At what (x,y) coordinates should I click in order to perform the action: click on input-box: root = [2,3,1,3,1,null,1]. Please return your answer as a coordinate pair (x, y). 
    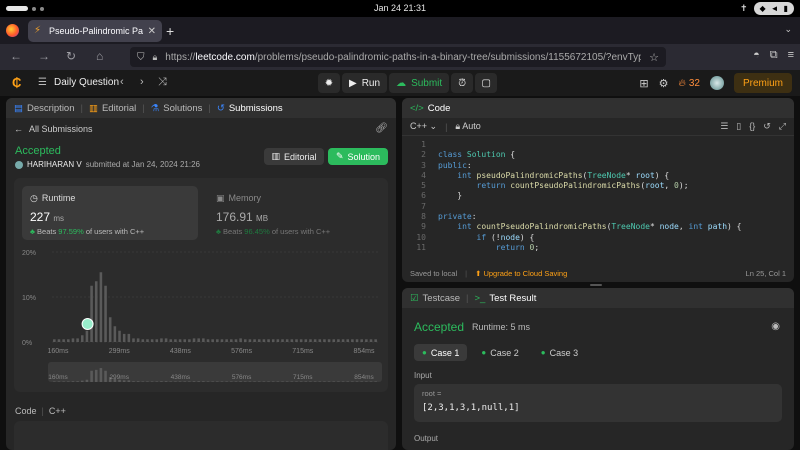
    Looking at the image, I should click on (598, 403).